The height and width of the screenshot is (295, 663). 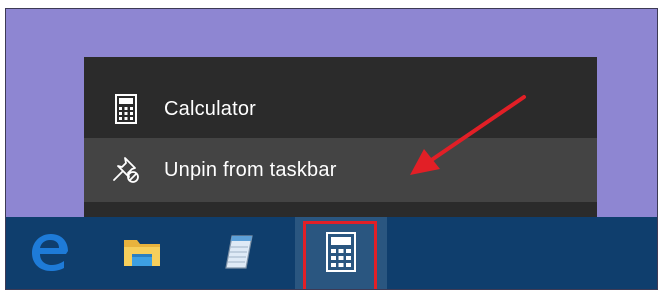 What do you see at coordinates (210, 108) in the screenshot?
I see `jump-list-item-label: Calculator` at bounding box center [210, 108].